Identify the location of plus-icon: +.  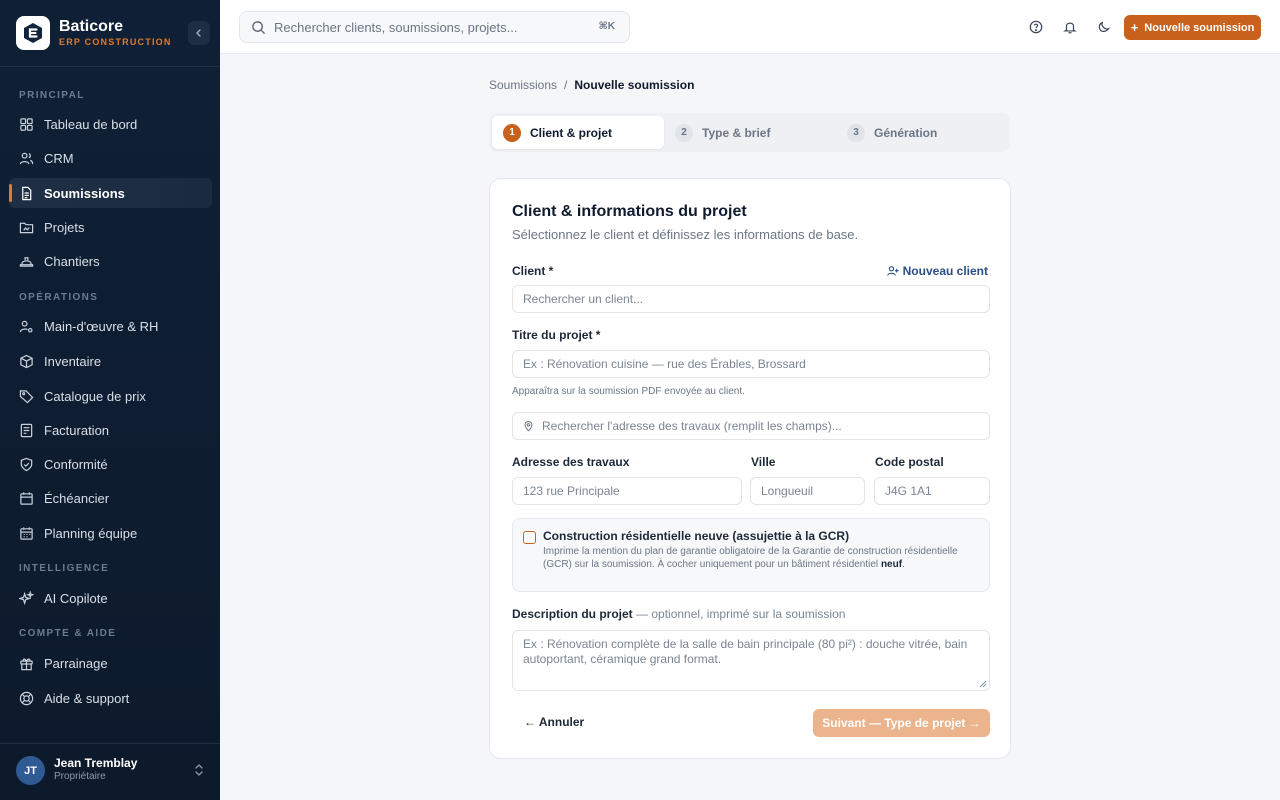
(1134, 27).